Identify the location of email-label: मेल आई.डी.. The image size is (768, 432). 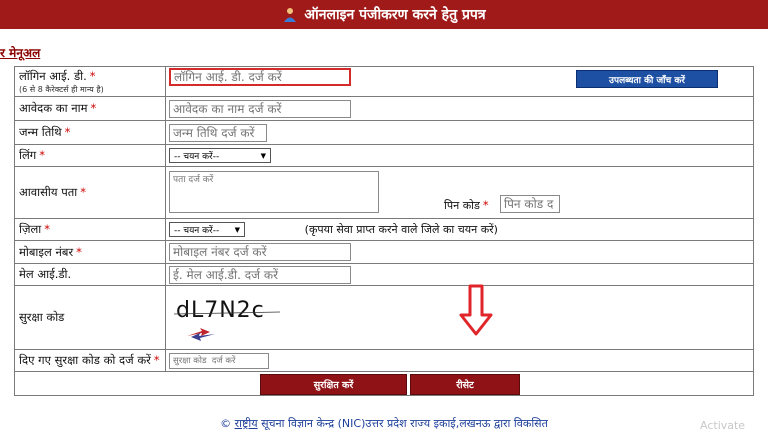
(45, 274).